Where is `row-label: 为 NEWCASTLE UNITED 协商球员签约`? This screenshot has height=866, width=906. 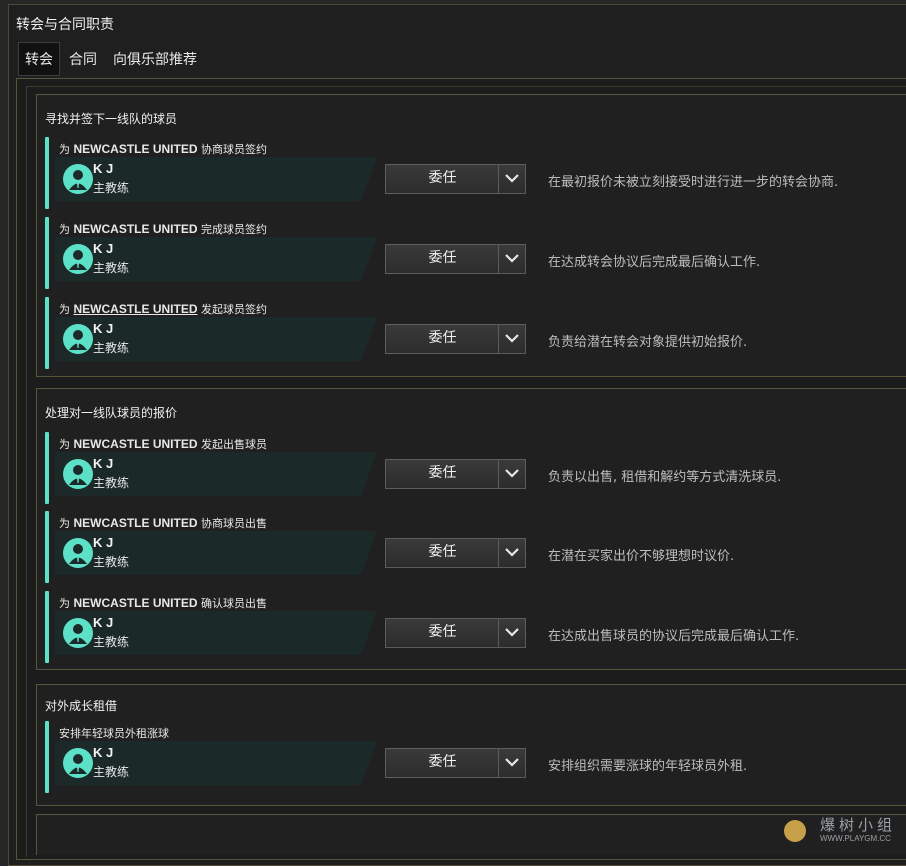 row-label: 为 NEWCASTLE UNITED 协商球员签约 is located at coordinates (163, 149).